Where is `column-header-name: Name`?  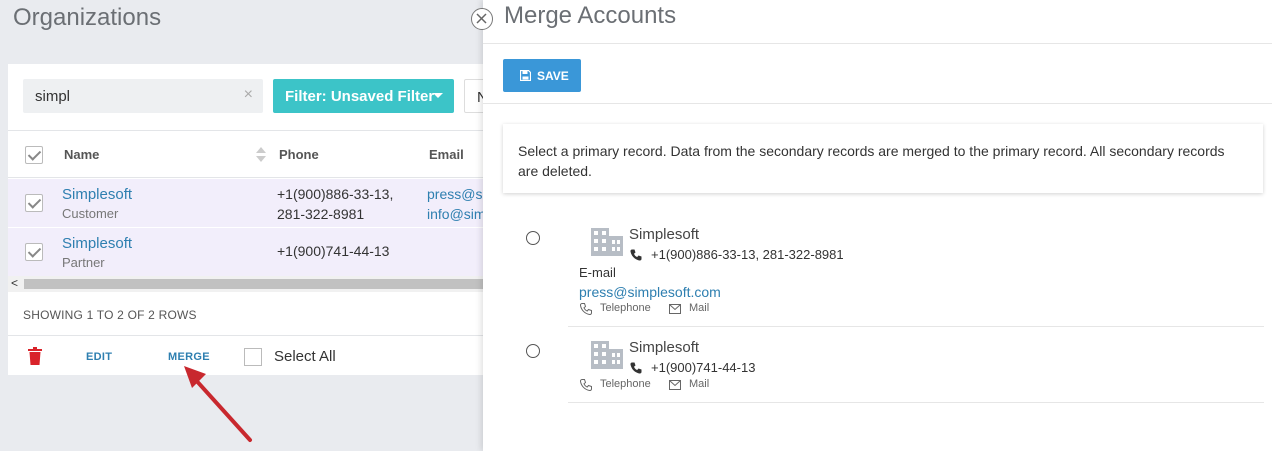
column-header-name: Name is located at coordinates (81, 154).